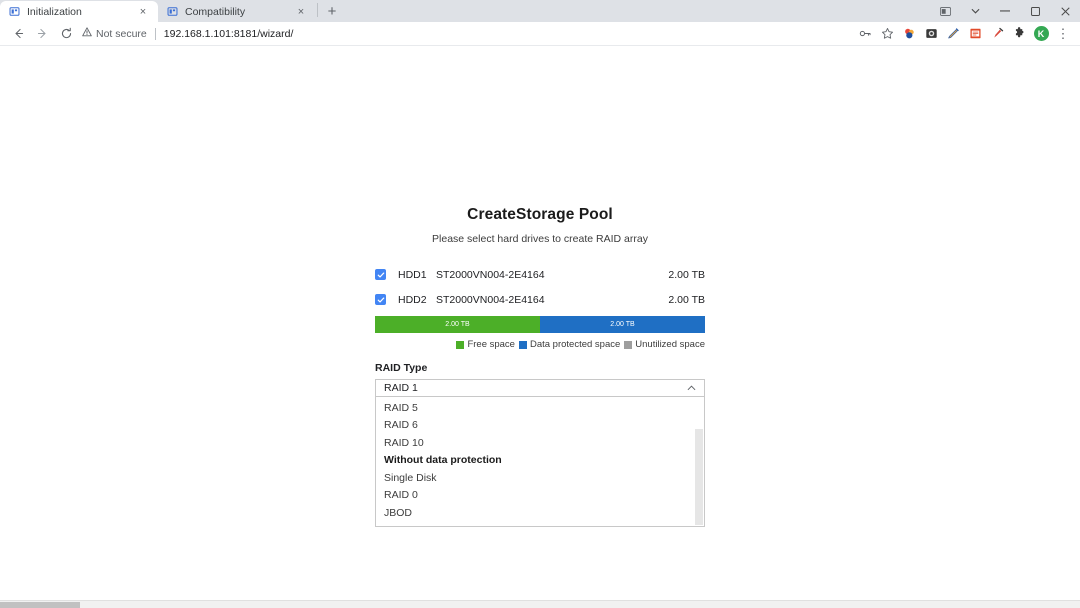  I want to click on raid-type-option-raid-0: RAID 0, so click(540, 496).